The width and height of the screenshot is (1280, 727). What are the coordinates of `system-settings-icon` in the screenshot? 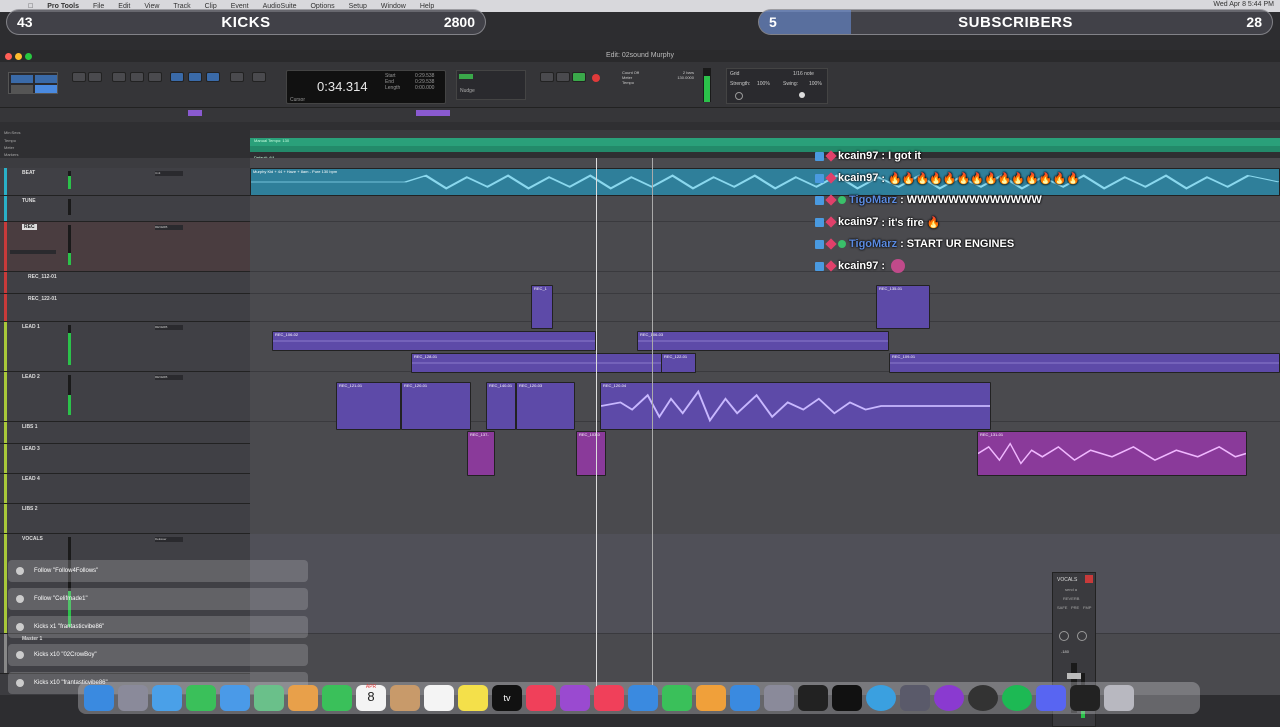 It's located at (779, 698).